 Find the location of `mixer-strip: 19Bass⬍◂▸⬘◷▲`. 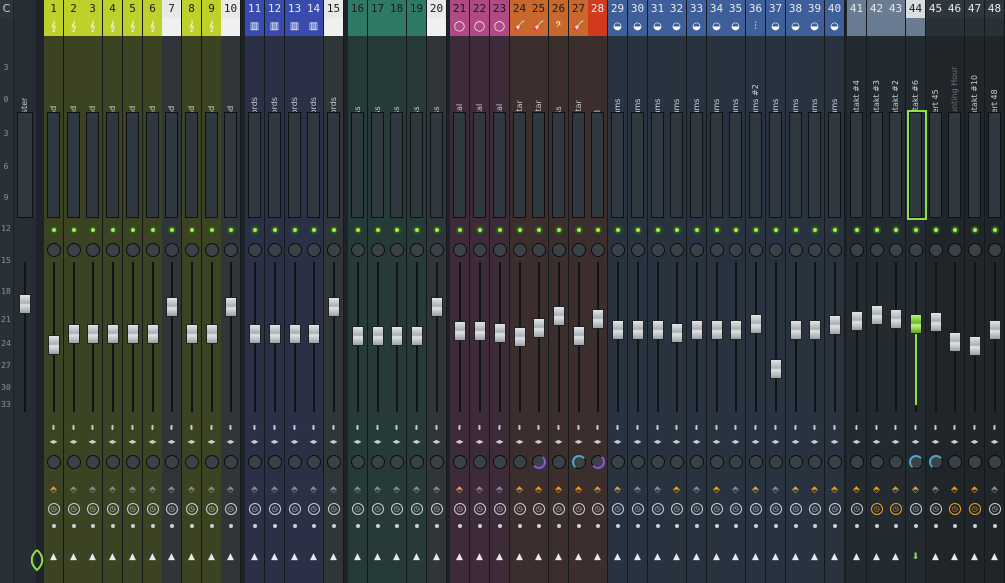

mixer-strip: 19Bass⬍◂▸⬘◷▲ is located at coordinates (417, 291).